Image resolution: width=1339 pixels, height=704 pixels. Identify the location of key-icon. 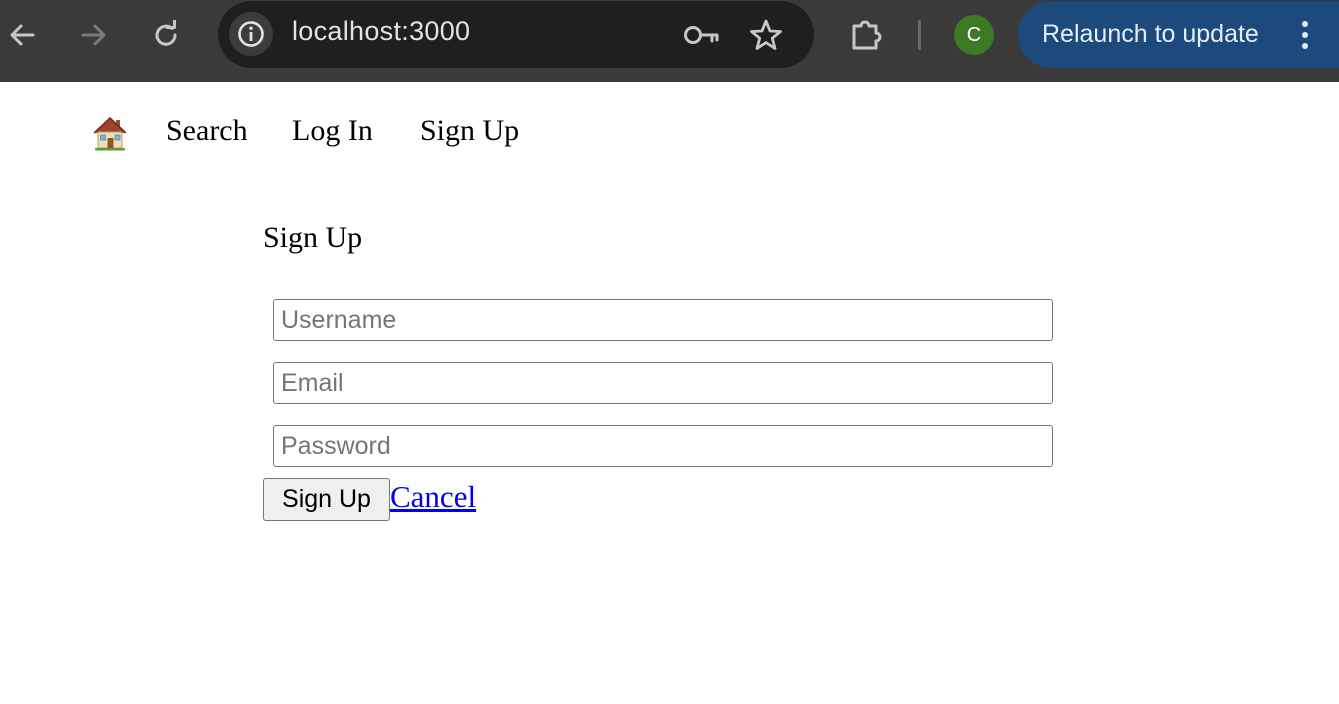
(702, 35).